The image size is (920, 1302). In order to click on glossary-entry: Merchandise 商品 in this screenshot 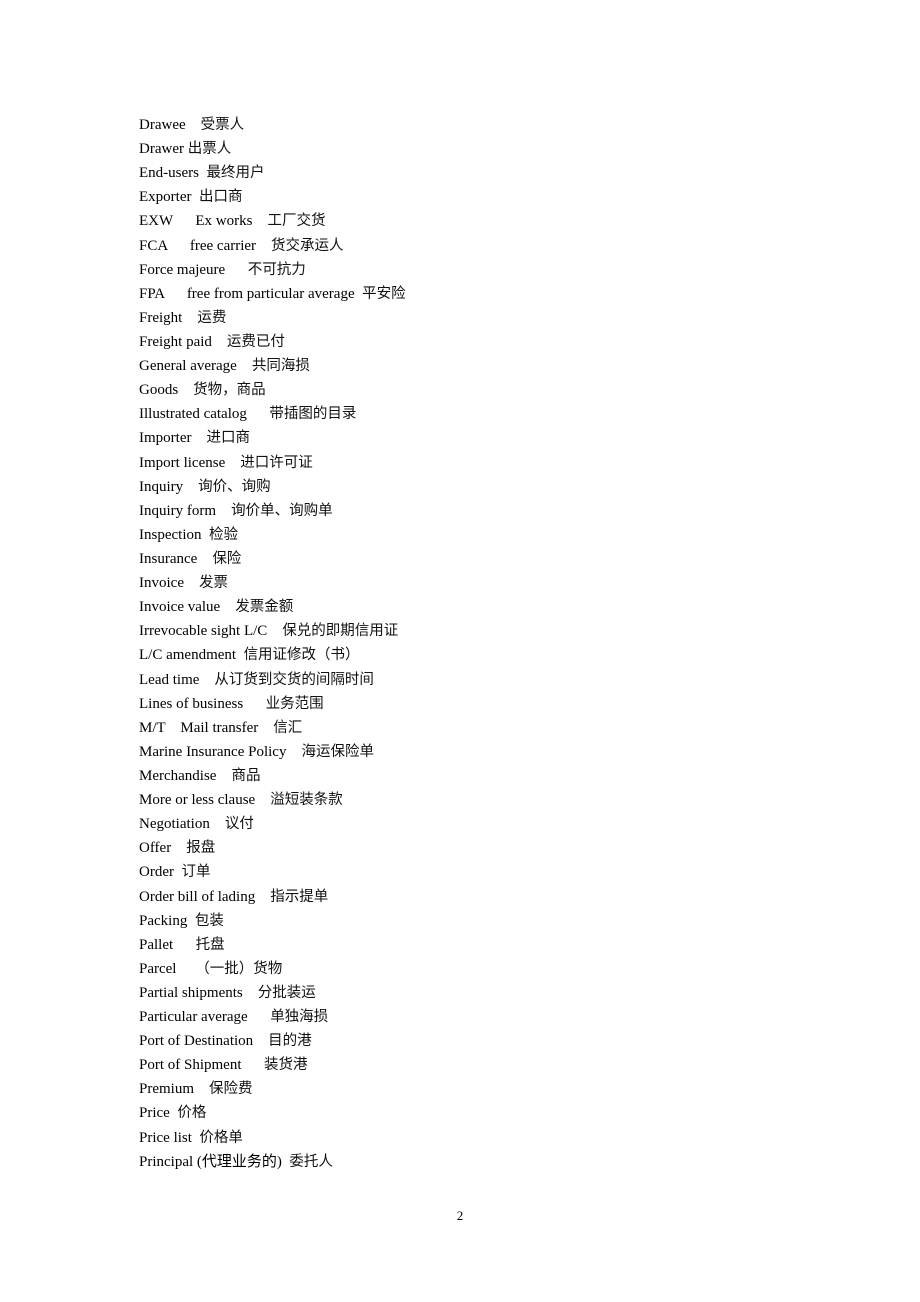, I will do `click(272, 776)`.